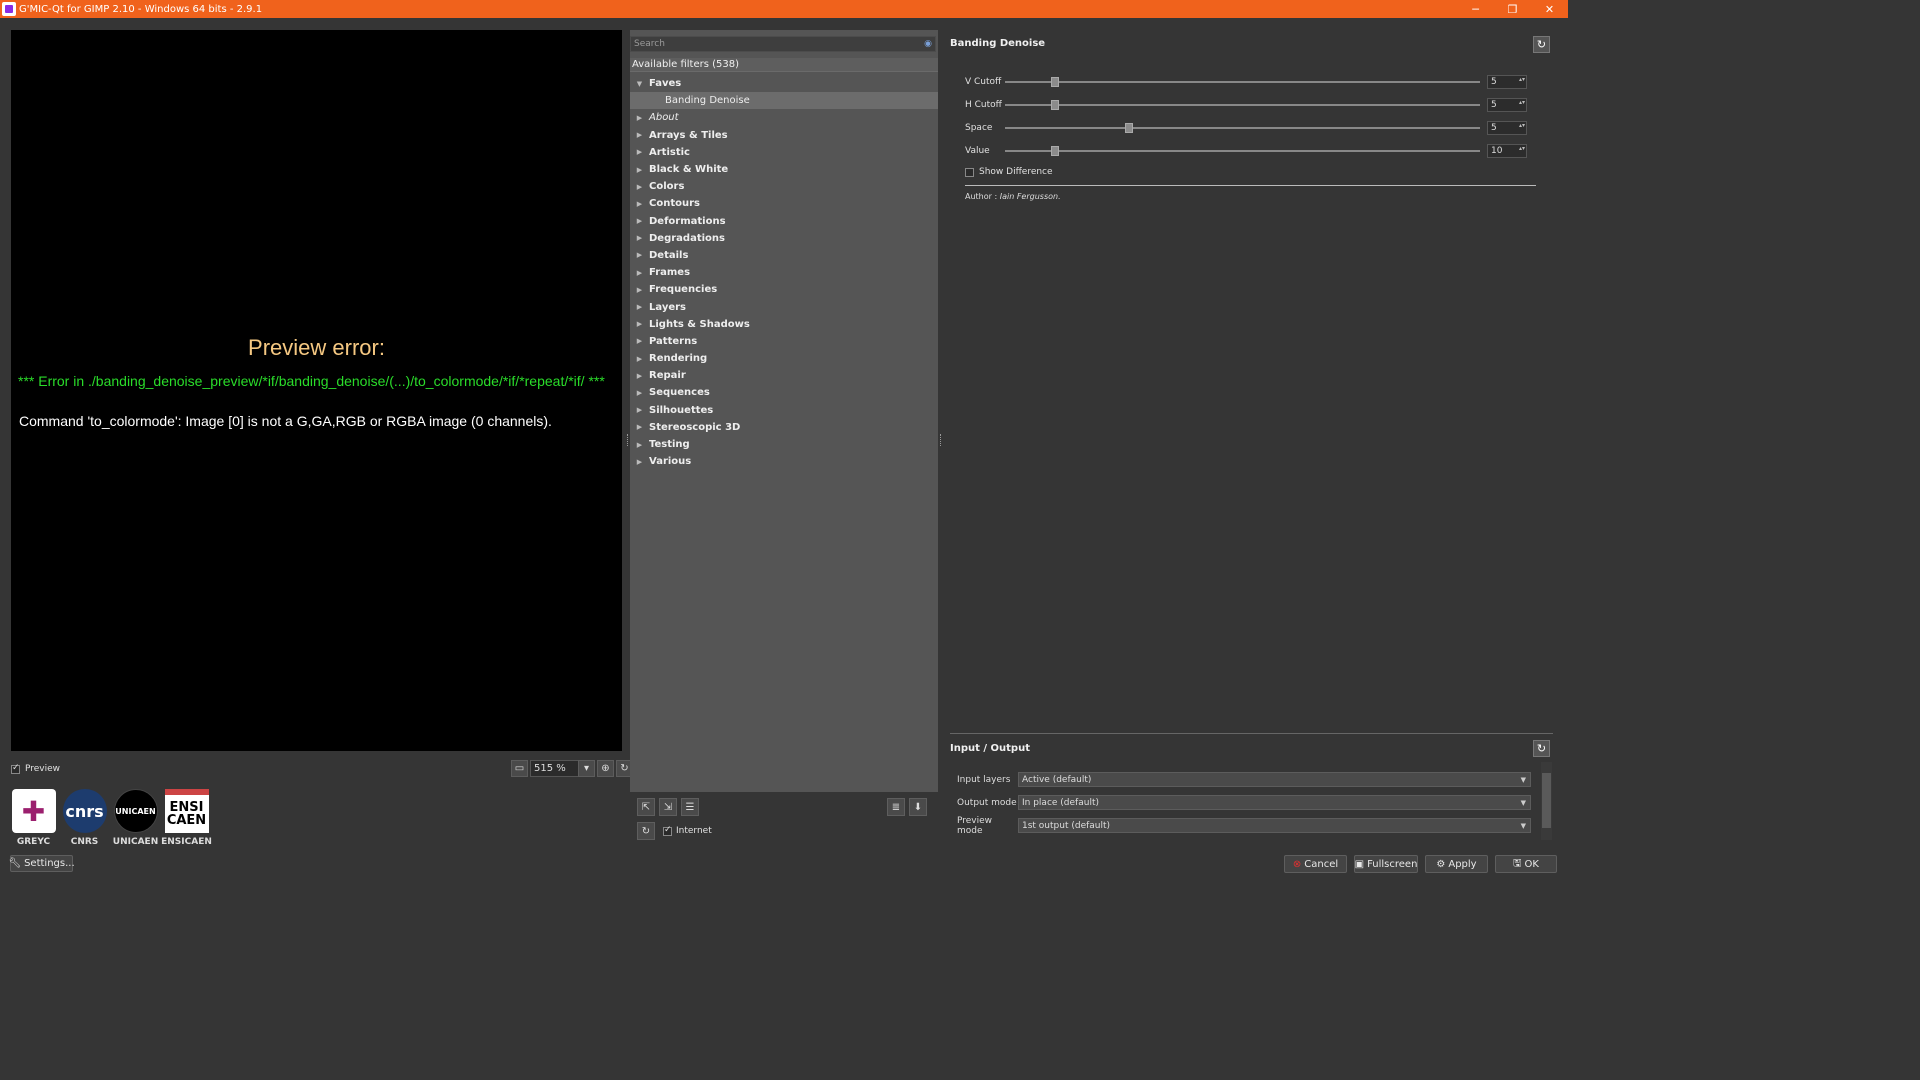  What do you see at coordinates (918, 807) in the screenshot?
I see `expand-collapse-button: ⬇` at bounding box center [918, 807].